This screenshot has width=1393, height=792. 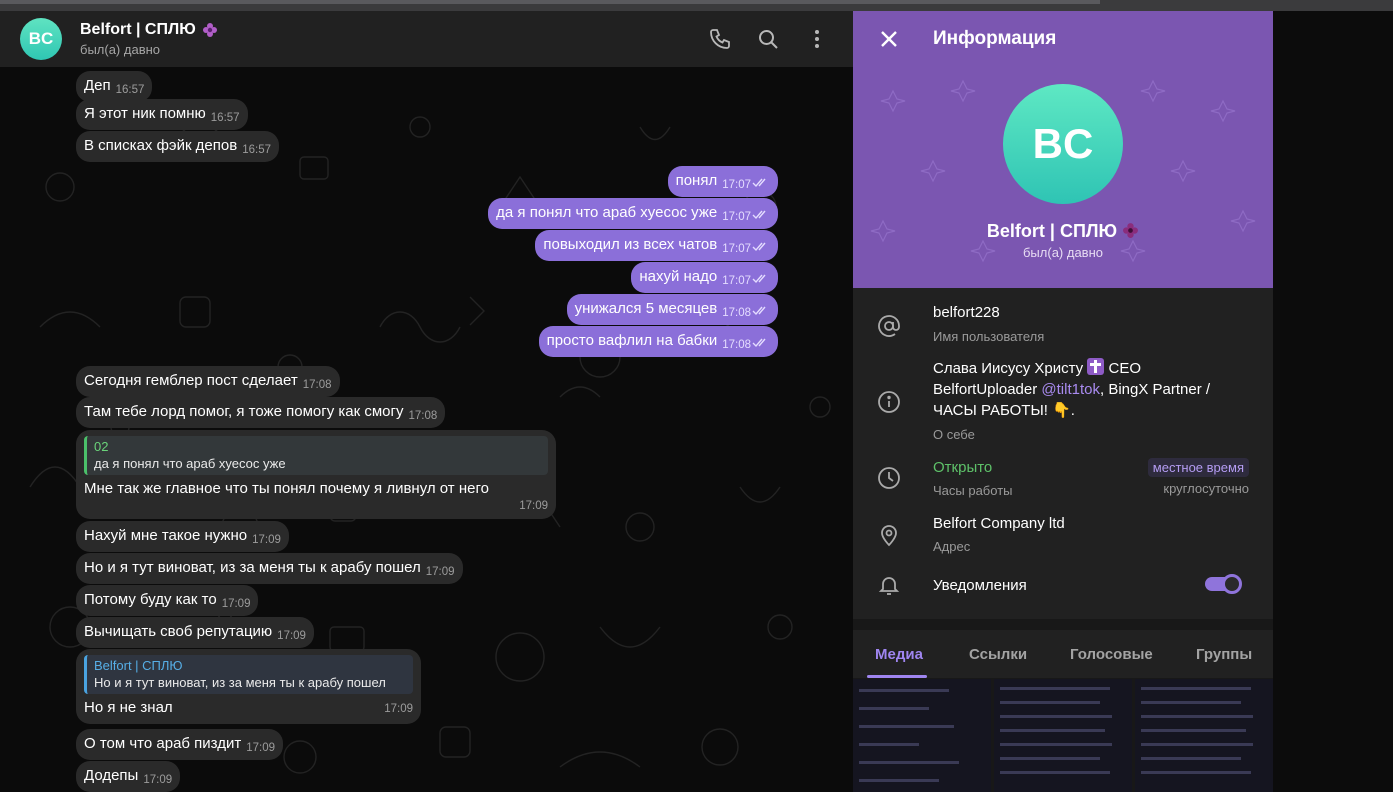 I want to click on location-pin-icon, so click(x=889, y=536).